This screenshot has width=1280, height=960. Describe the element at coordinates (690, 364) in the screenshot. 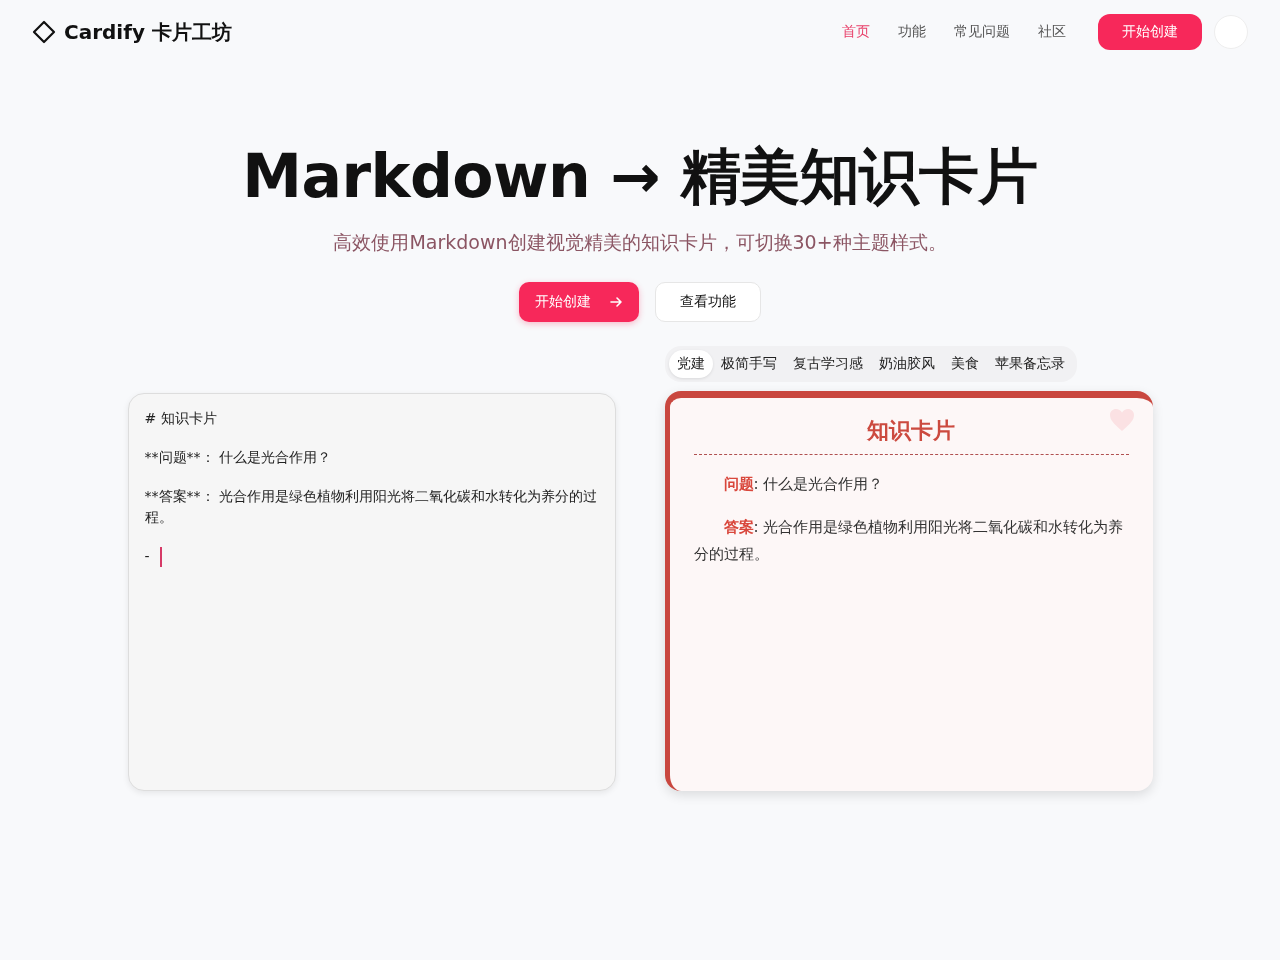

I see `theme-tab: 党建` at that location.